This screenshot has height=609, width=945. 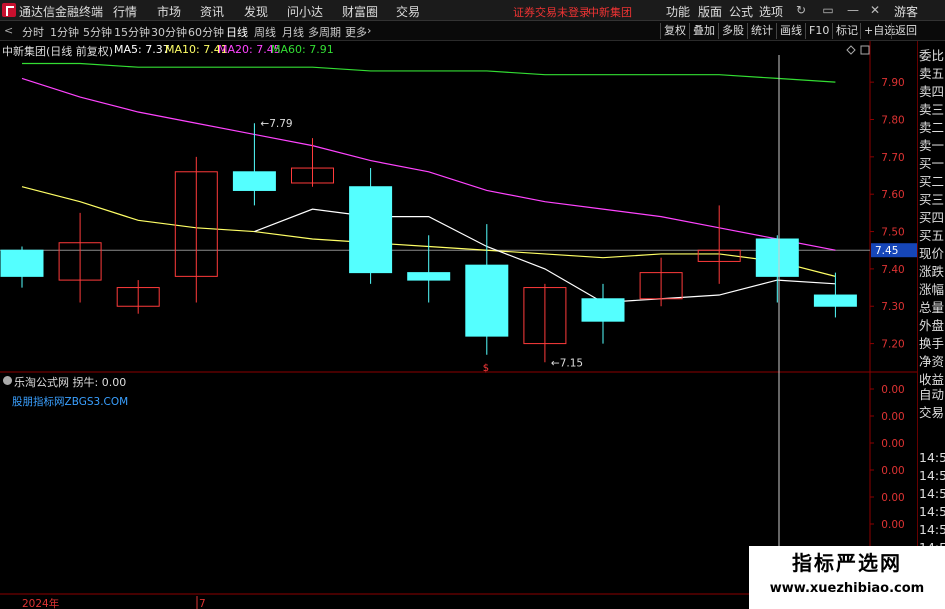 What do you see at coordinates (8, 30) in the screenshot?
I see `chevron-left-icon: <` at bounding box center [8, 30].